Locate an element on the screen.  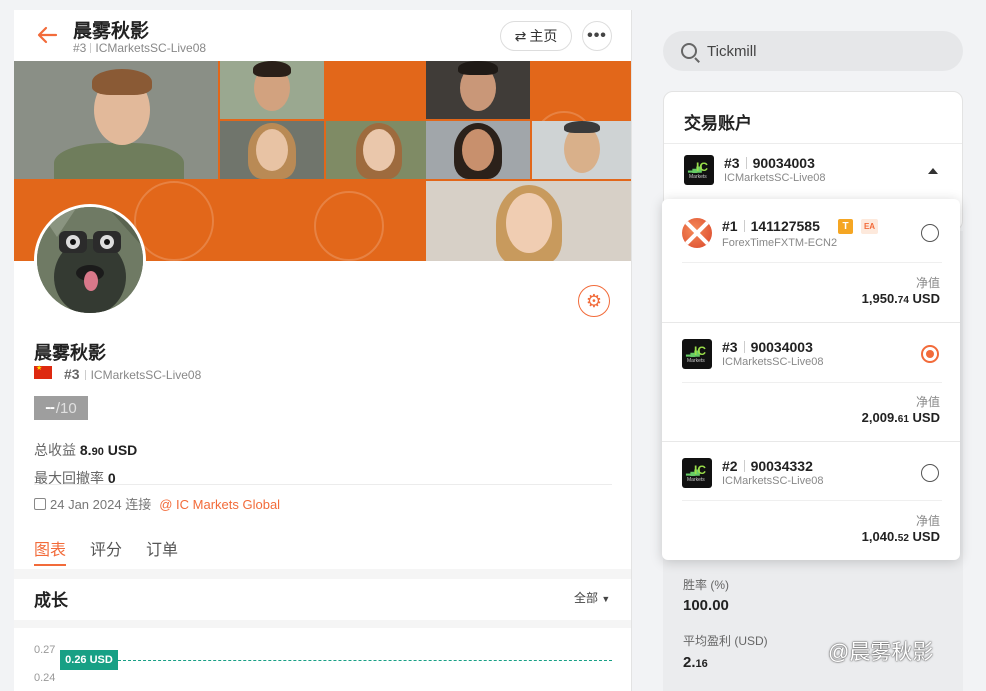
swap-icon: ⇄ is located at coordinates (520, 35).